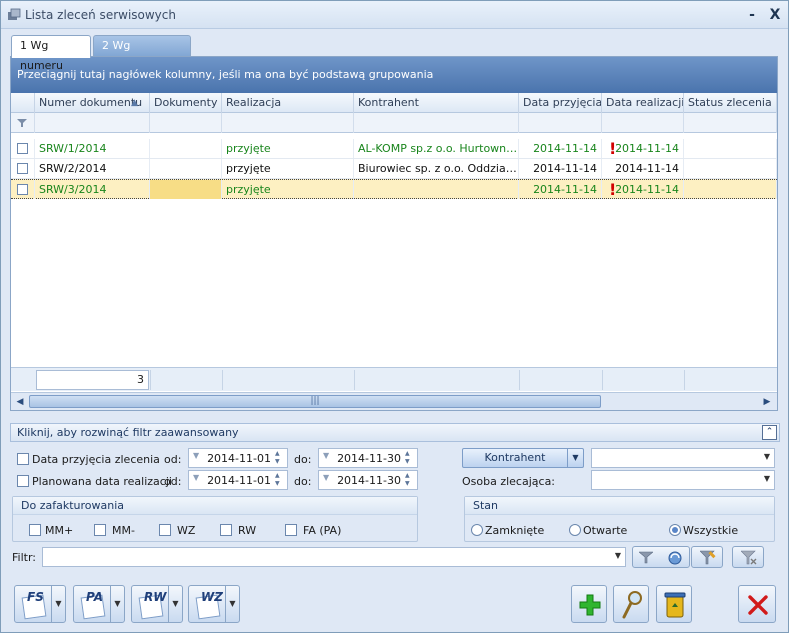  Describe the element at coordinates (23, 459) in the screenshot. I see `data-przyjecia-checkbox` at that location.